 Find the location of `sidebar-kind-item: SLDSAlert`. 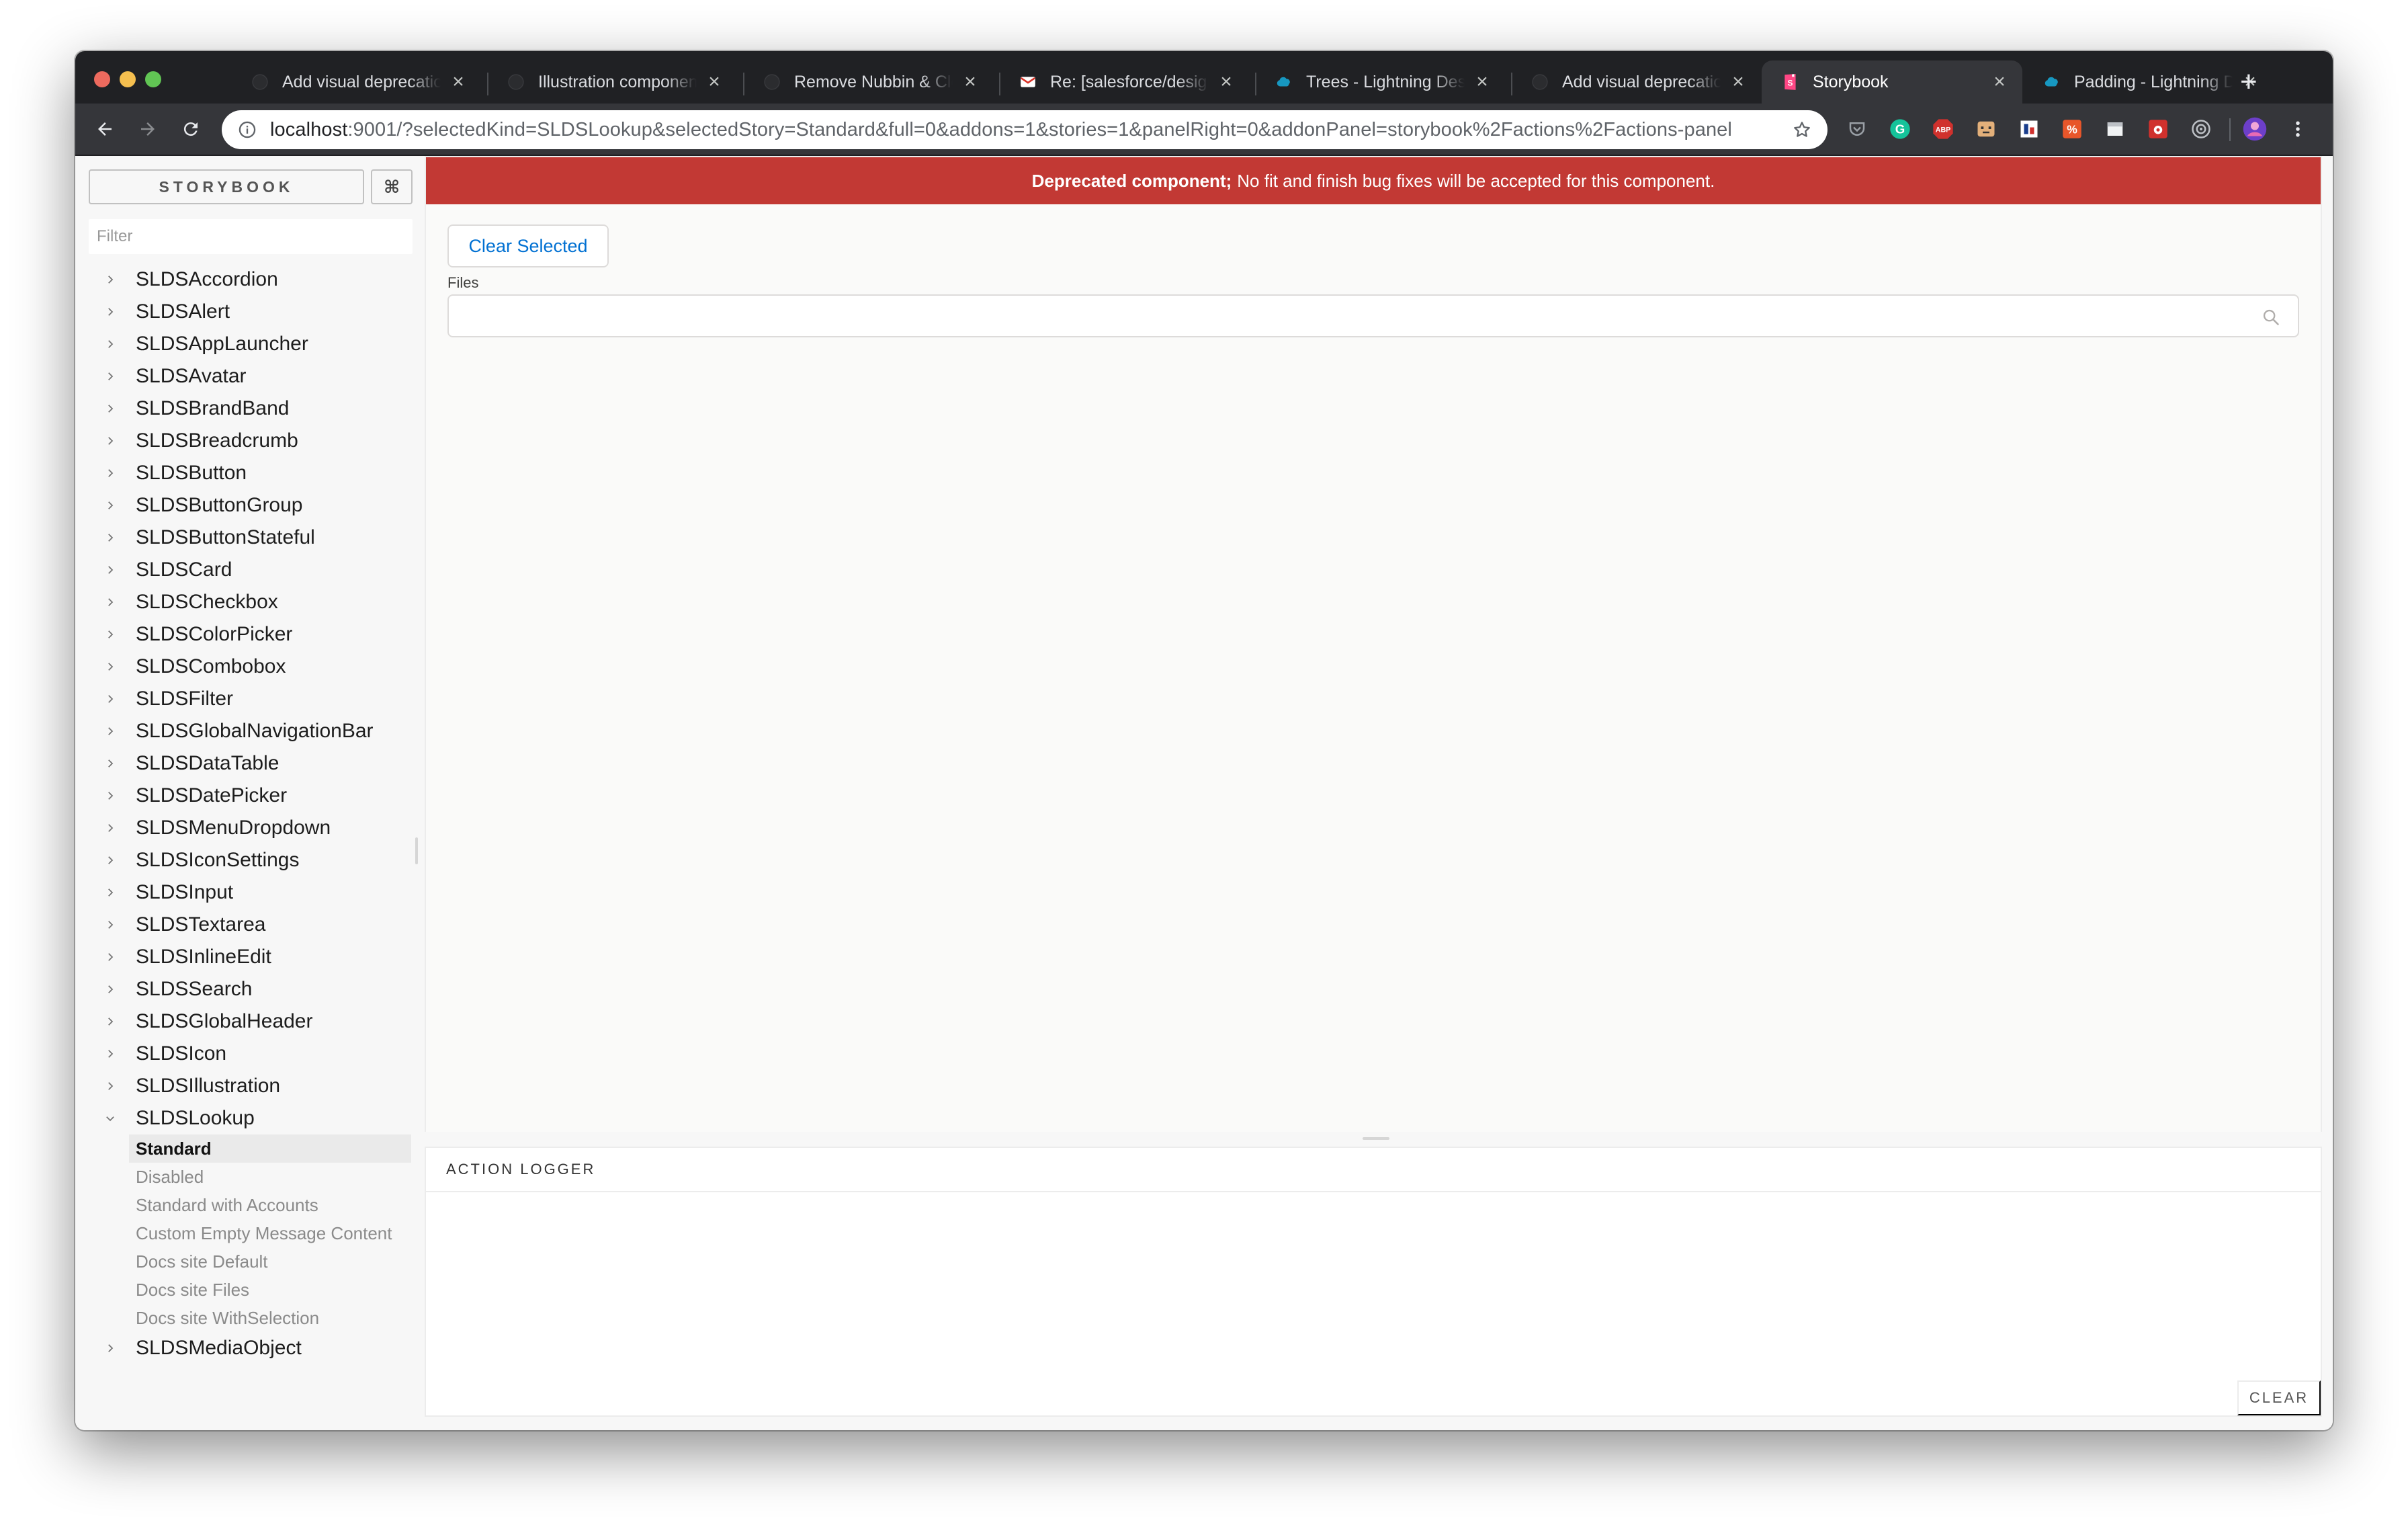

sidebar-kind-item: SLDSAlert is located at coordinates (250, 312).